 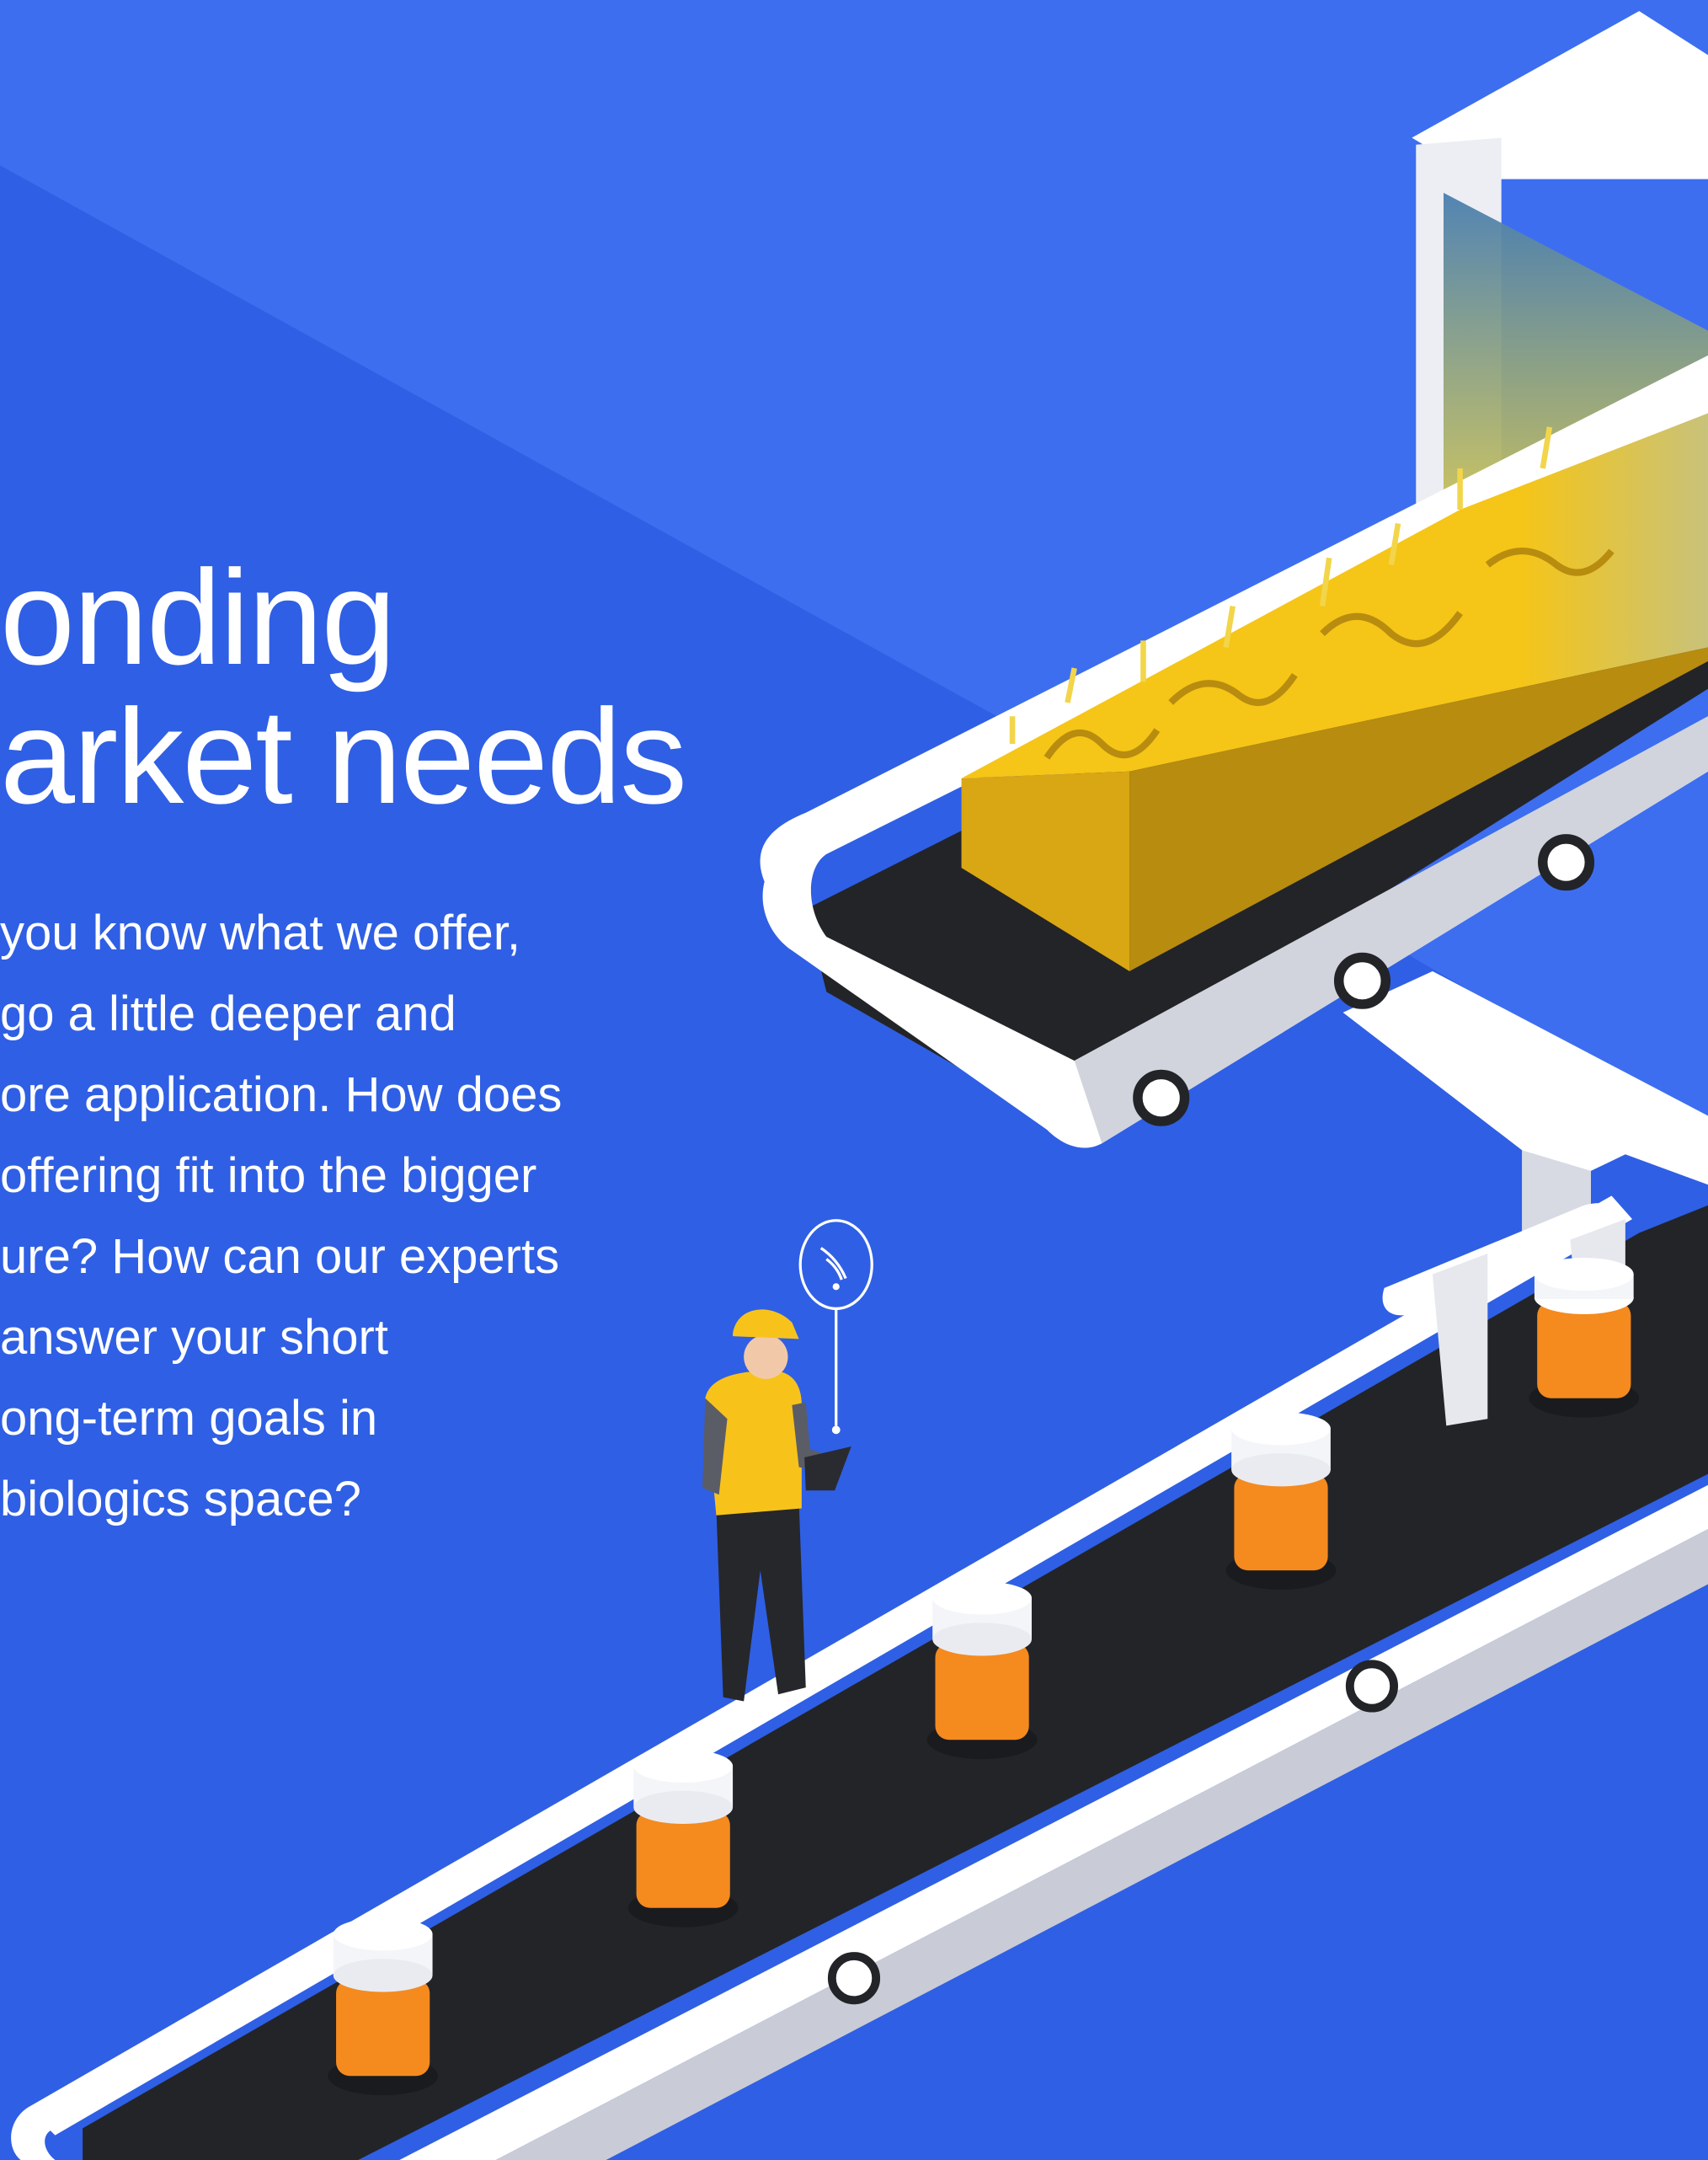 I want to click on body-line: biologics space?, so click(x=180, y=1499).